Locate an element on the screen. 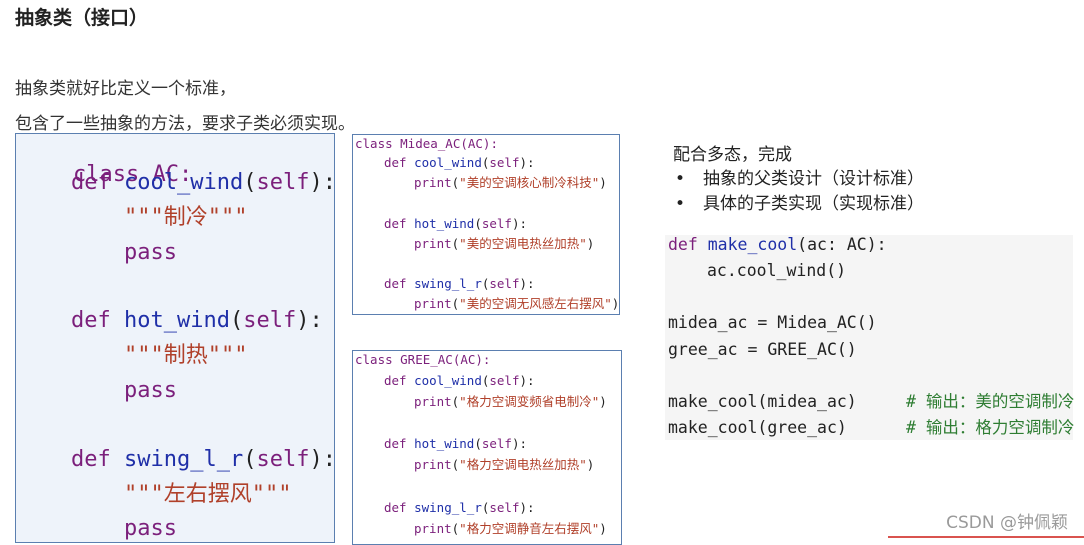 This screenshot has height=545, width=1084. print-string: "格力空调变频省电制冷" is located at coordinates (529, 401).